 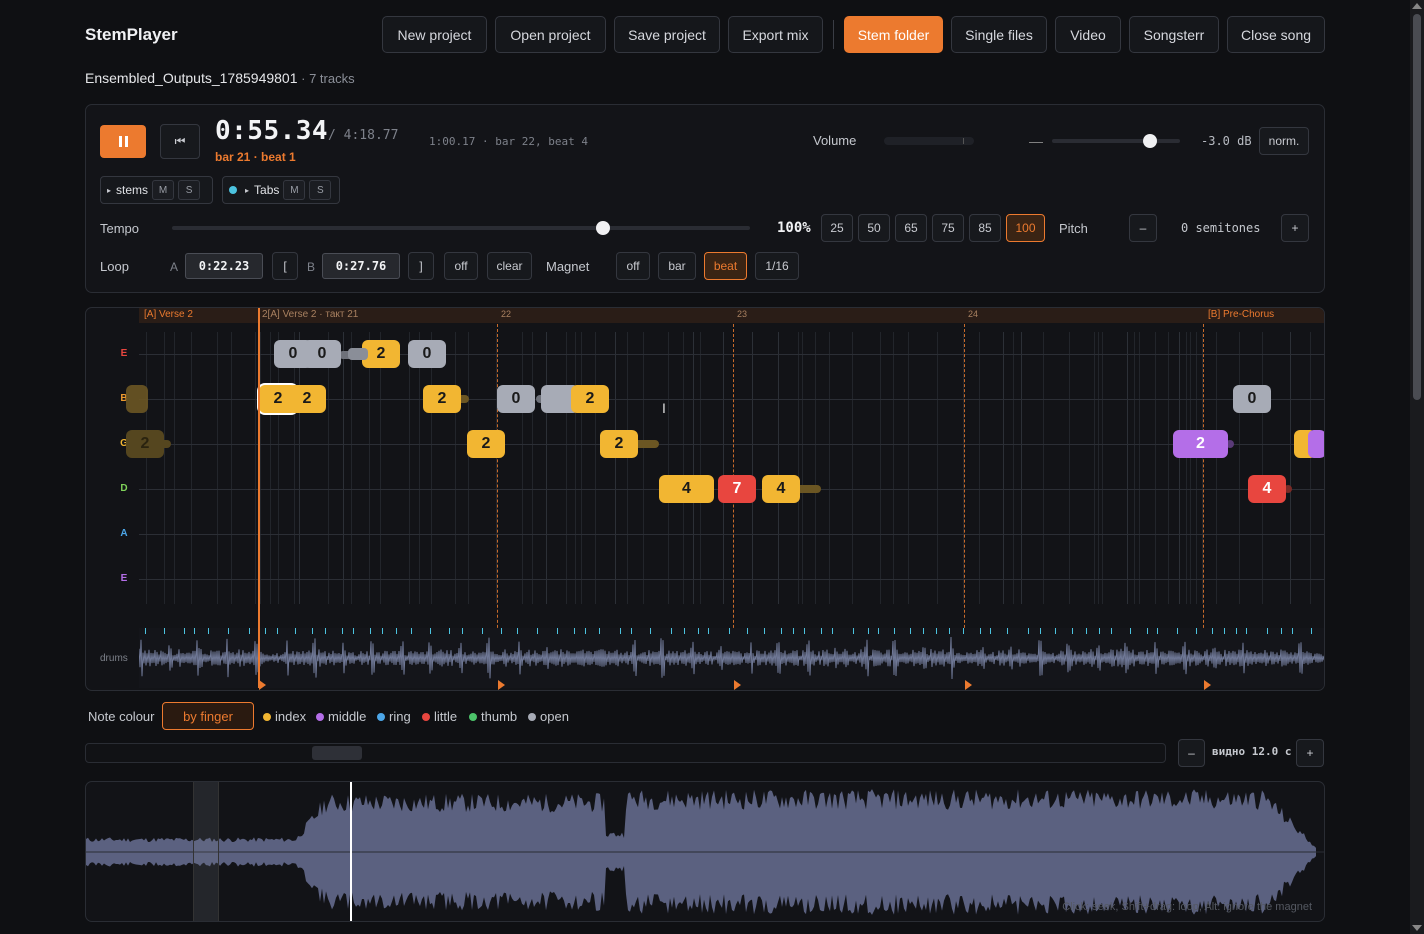 I want to click on overview-viewport, so click(x=206, y=851).